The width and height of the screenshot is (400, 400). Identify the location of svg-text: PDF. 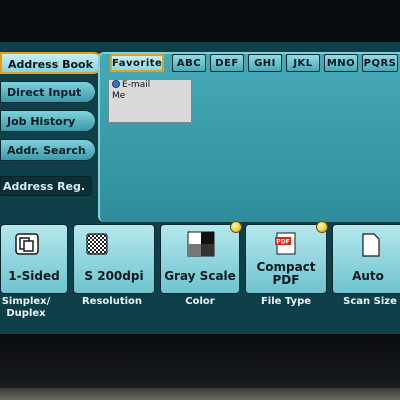
(282, 242).